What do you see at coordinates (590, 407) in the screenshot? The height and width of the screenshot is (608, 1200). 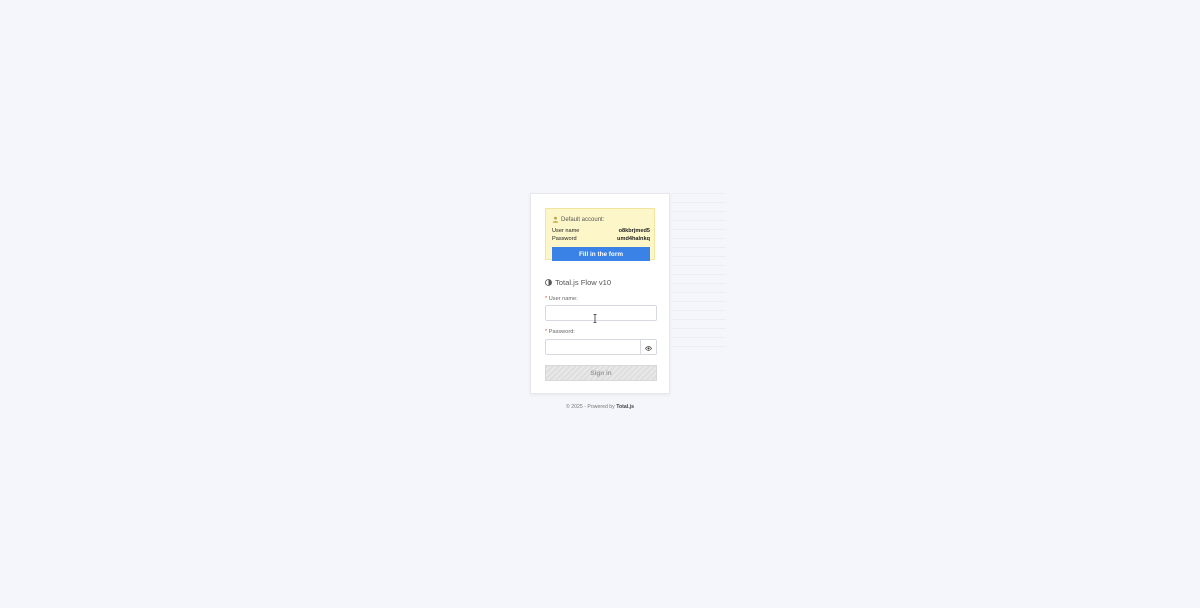 I see `footer-text: © 2025 - Powered by` at bounding box center [590, 407].